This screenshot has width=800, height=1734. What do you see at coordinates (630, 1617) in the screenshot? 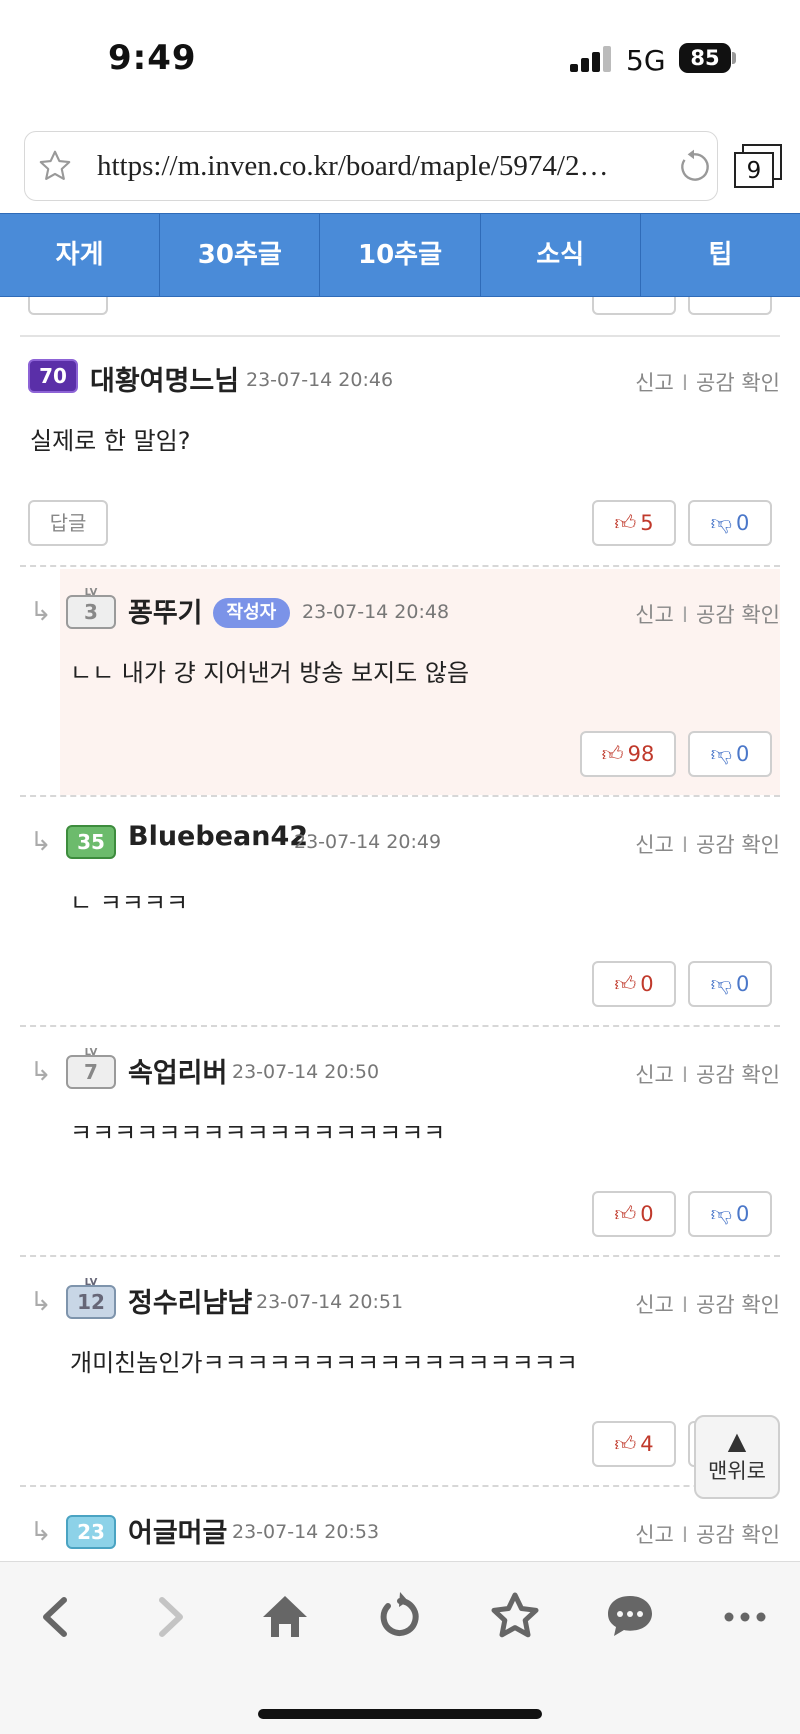
I see `chat-icon` at bounding box center [630, 1617].